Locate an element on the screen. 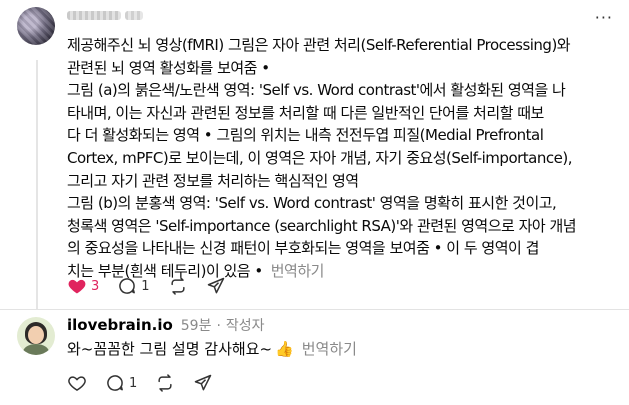 The image size is (629, 405). like-button is located at coordinates (77, 383).